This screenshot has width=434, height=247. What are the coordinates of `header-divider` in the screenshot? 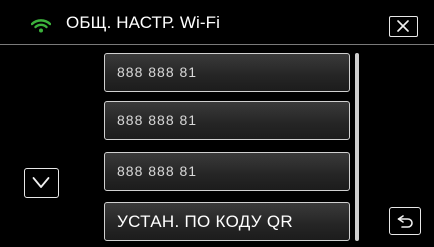 It's located at (217, 44).